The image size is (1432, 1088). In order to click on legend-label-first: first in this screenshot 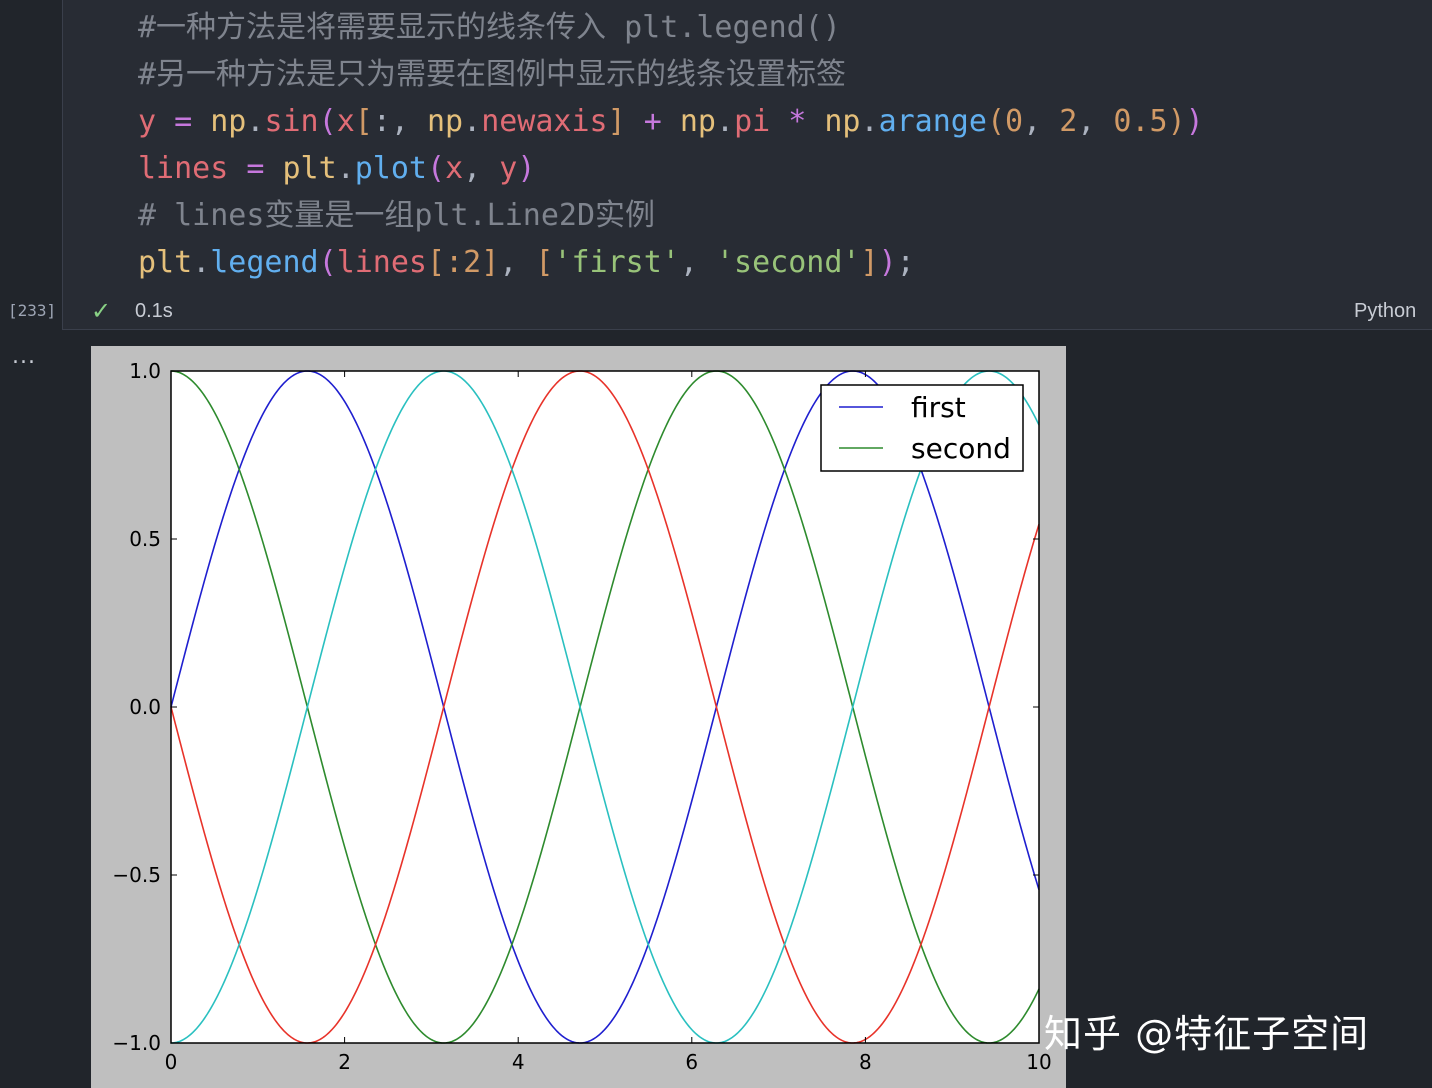, I will do `click(938, 407)`.